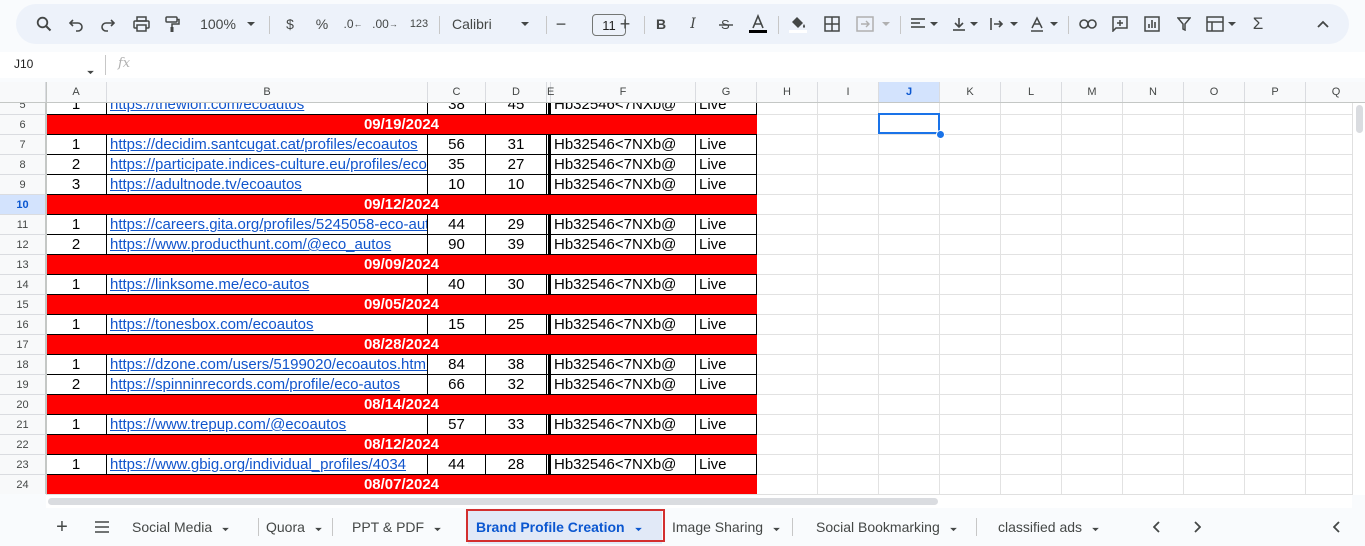 The image size is (1365, 546). What do you see at coordinates (848, 92) in the screenshot?
I see `column-header: I` at bounding box center [848, 92].